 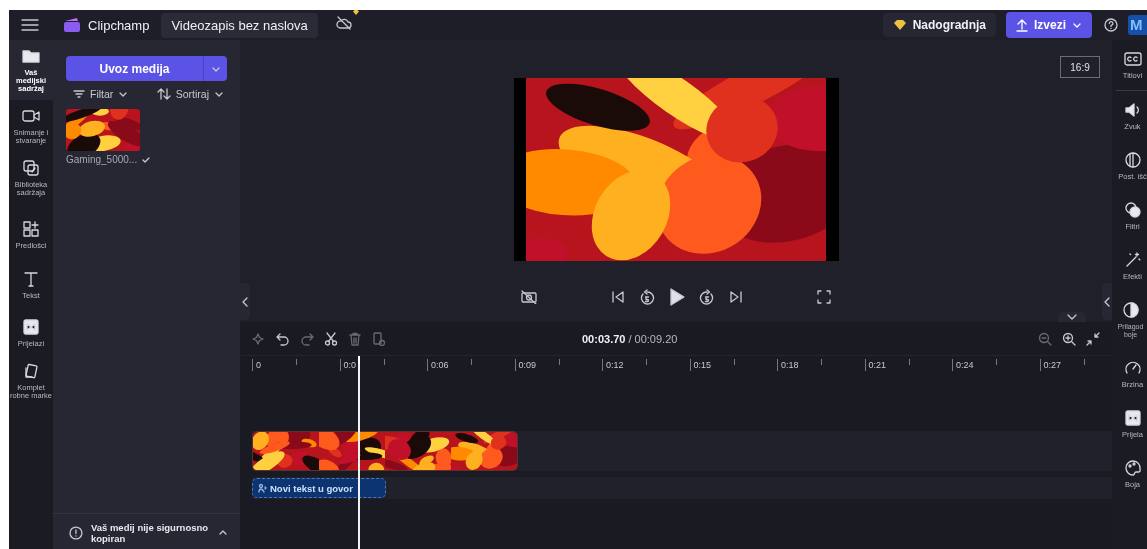 What do you see at coordinates (615, 365) in the screenshot?
I see `ruler-label: 0:12` at bounding box center [615, 365].